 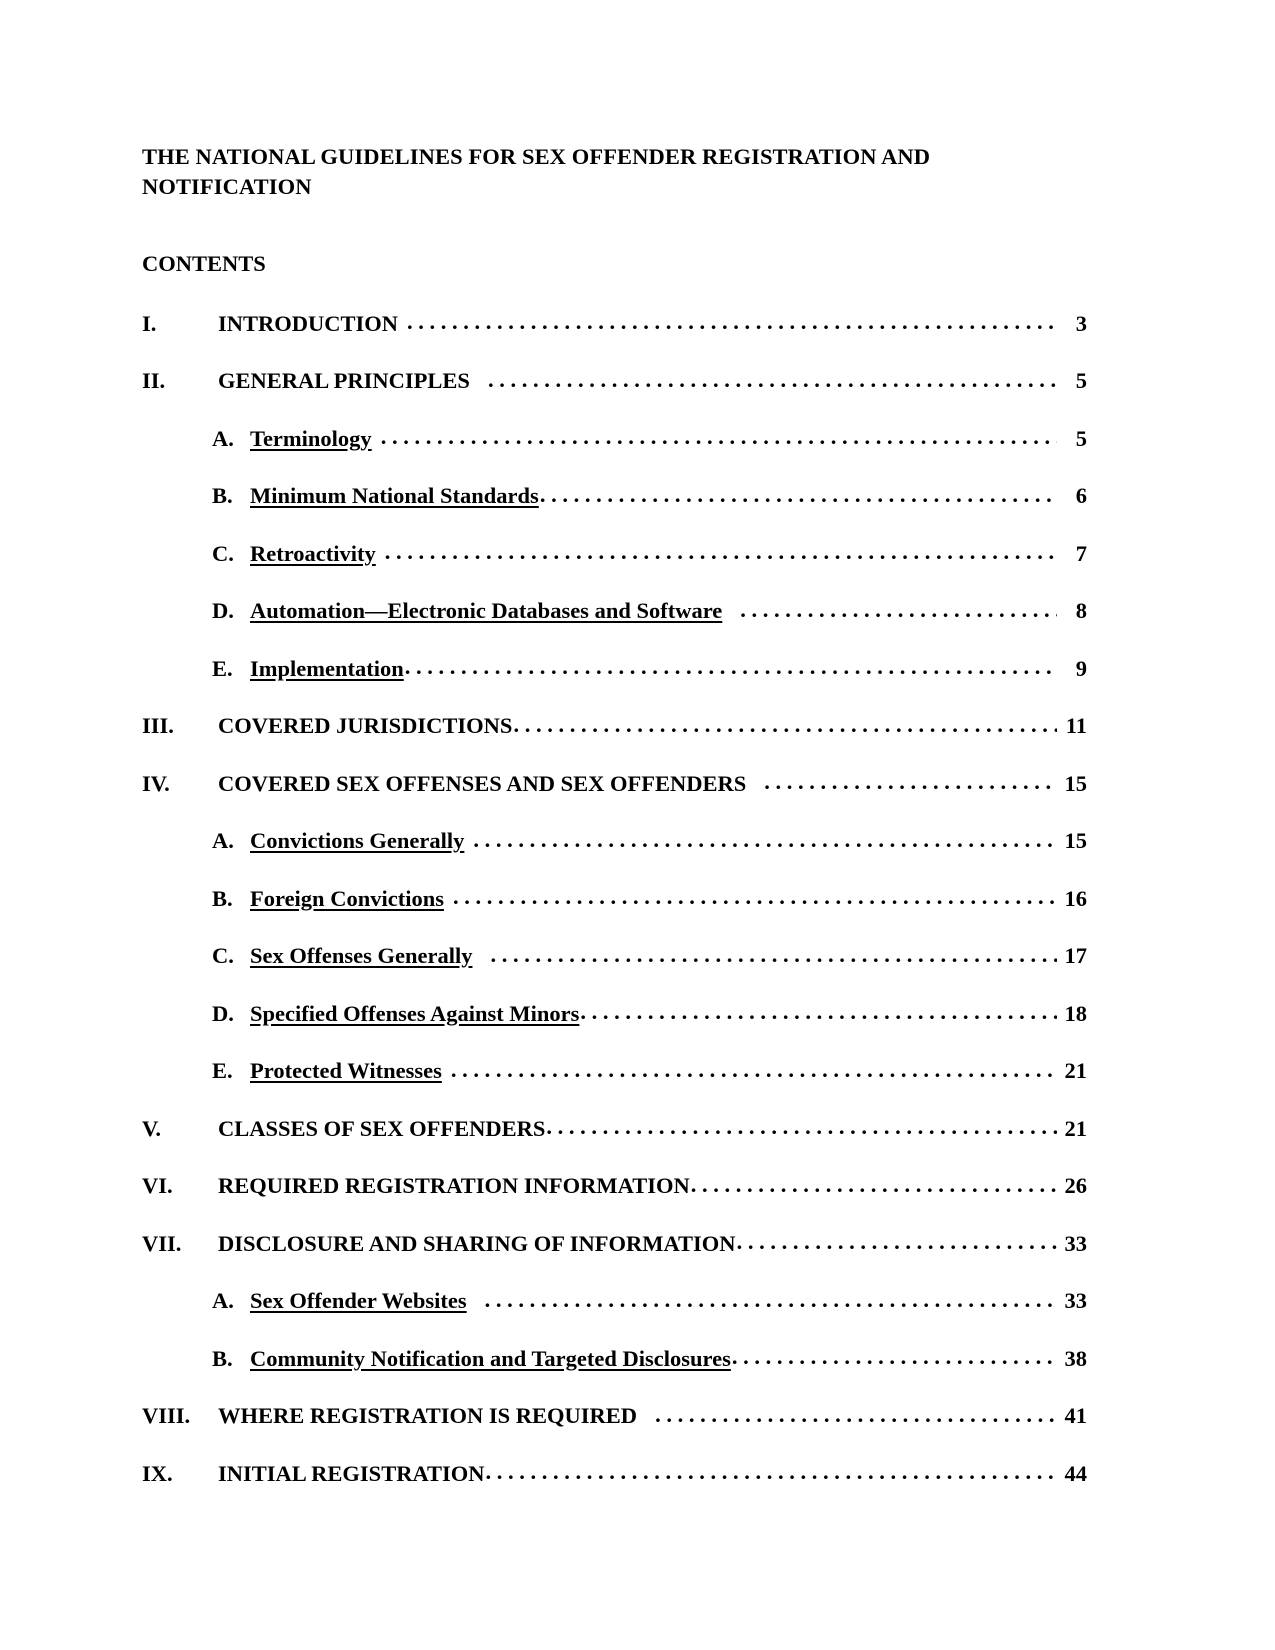 I want to click on toc-entry-page-number: 7, so click(x=1081, y=553).